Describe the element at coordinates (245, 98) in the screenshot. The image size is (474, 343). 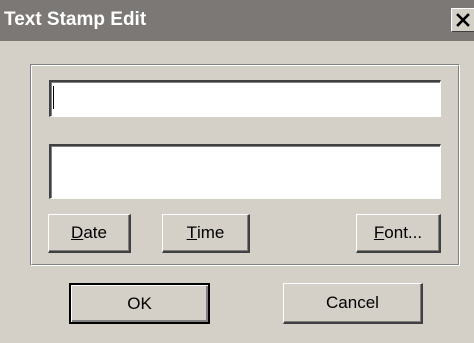
I see `stamp-text-line1-input` at that location.